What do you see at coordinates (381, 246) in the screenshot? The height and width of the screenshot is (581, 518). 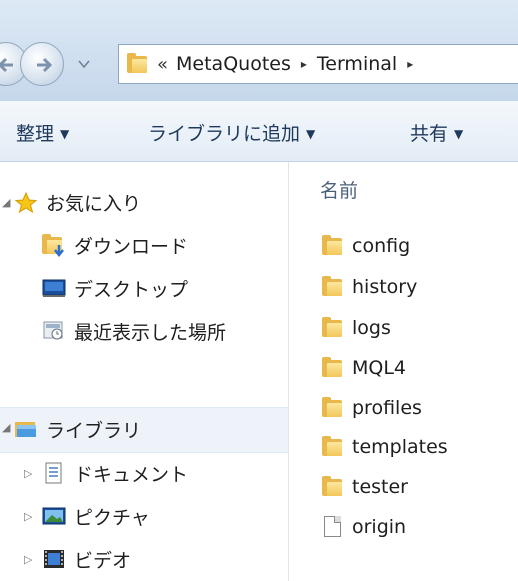 I see `item-name: config` at bounding box center [381, 246].